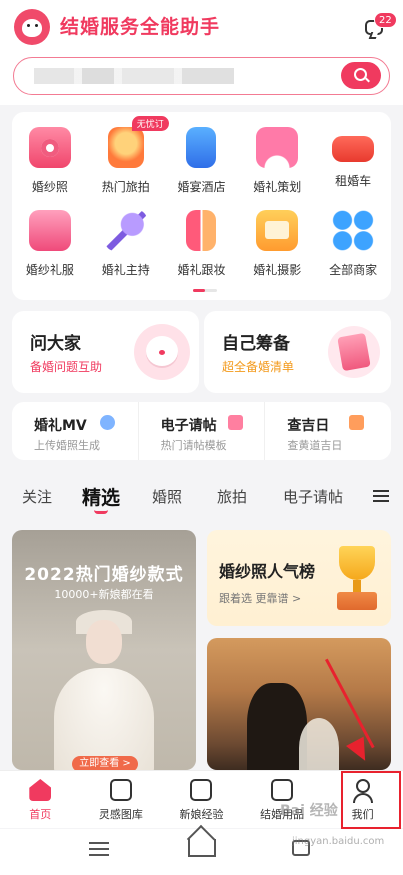 The width and height of the screenshot is (403, 875). Describe the element at coordinates (354, 352) in the screenshot. I see `checklist-book-icon` at that location.